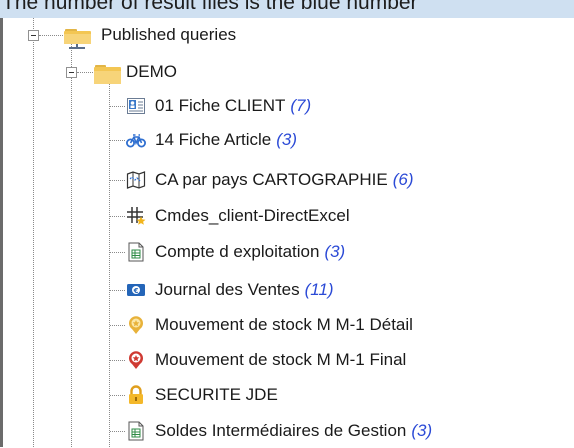  What do you see at coordinates (151, 71) in the screenshot?
I see `tree-node-label: DEMO` at bounding box center [151, 71].